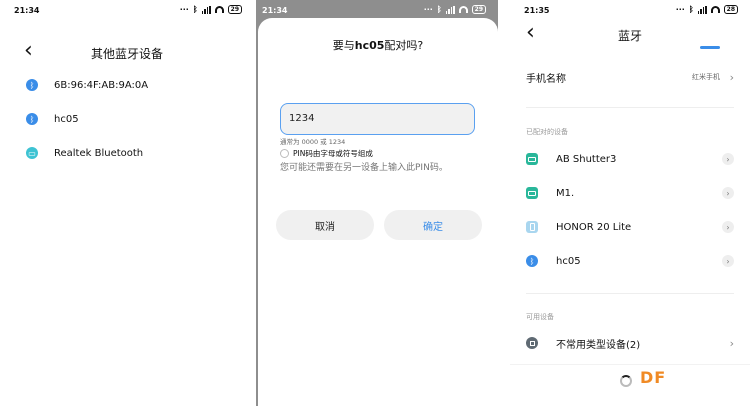 This screenshot has height=406, width=750. I want to click on status-bar: 21:34 ··· ᛒ 29, so click(127, 11).